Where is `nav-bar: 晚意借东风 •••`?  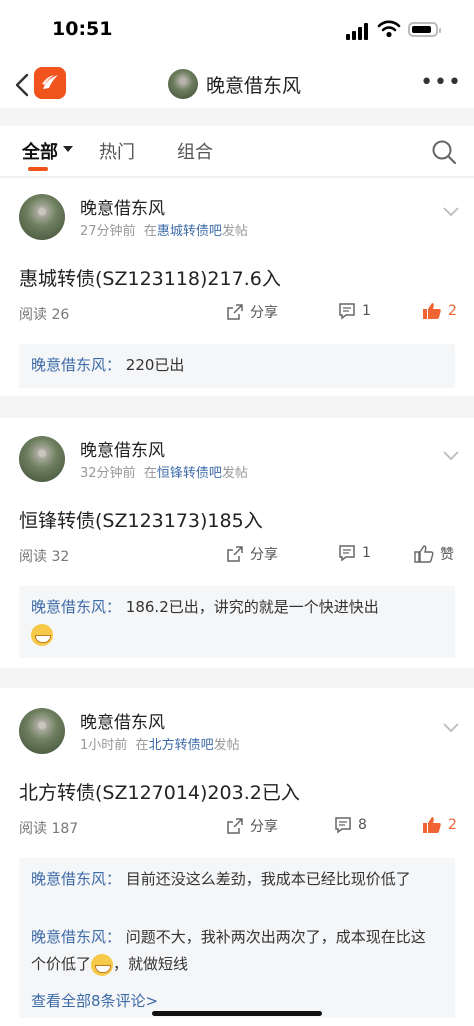
nav-bar: 晚意借东风 ••• is located at coordinates (237, 86).